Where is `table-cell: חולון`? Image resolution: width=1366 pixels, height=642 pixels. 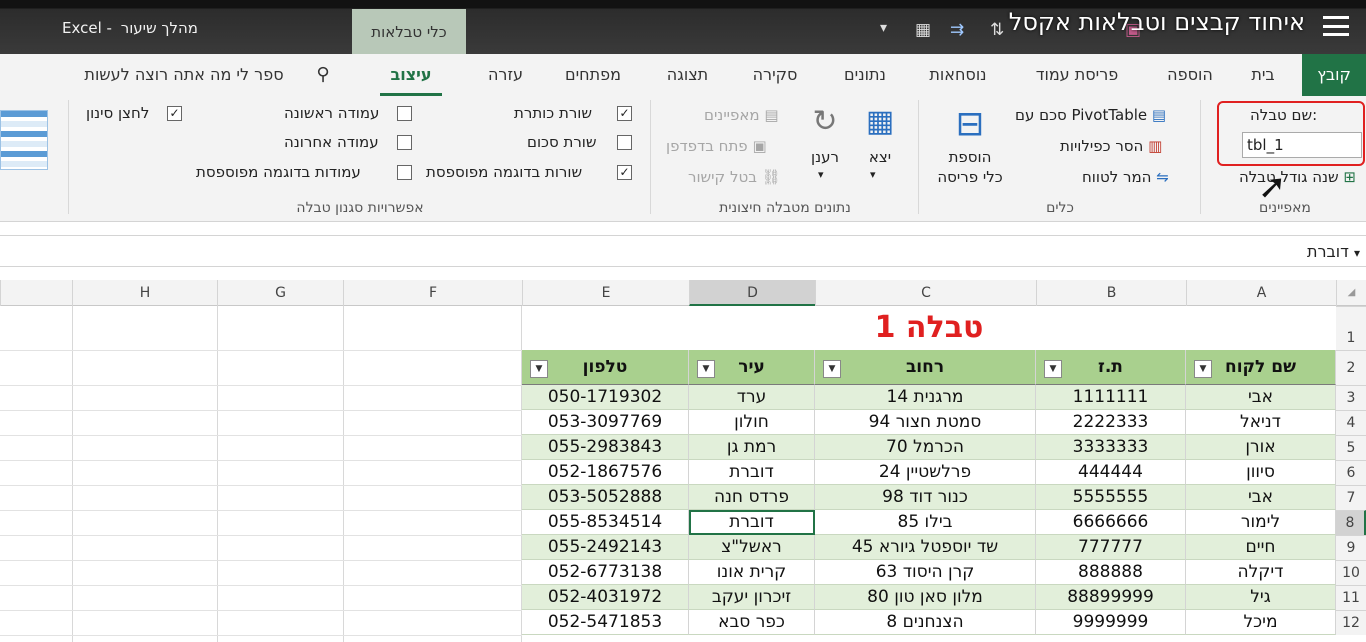
table-cell: חולון is located at coordinates (752, 422).